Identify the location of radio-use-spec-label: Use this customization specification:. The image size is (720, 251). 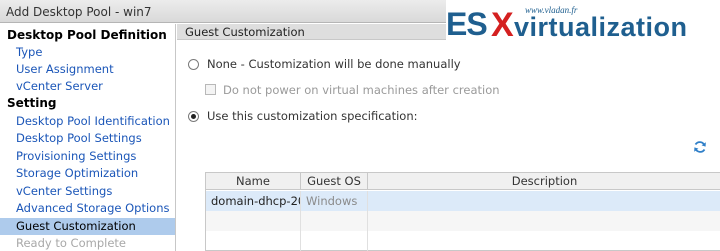
(312, 116).